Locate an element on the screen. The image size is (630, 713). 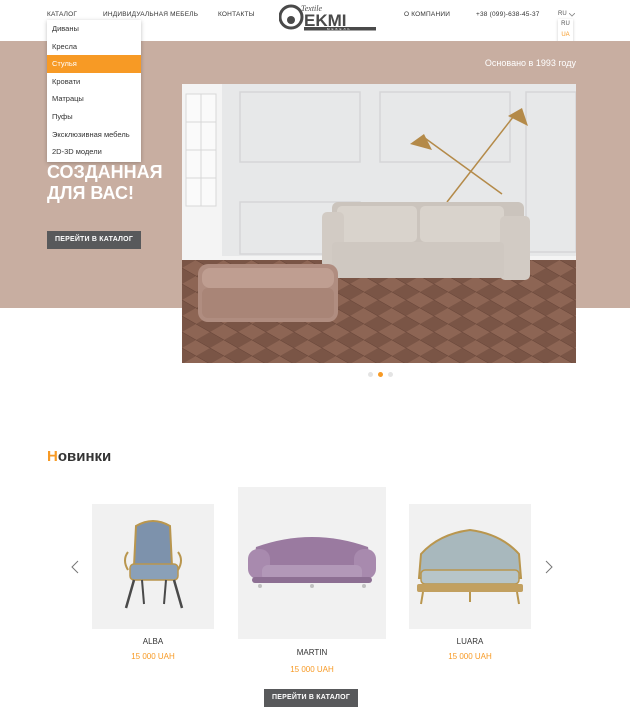
new-items-catalog-button: ПЕРЕЙТИ В КАТАЛОГ is located at coordinates (311, 698).